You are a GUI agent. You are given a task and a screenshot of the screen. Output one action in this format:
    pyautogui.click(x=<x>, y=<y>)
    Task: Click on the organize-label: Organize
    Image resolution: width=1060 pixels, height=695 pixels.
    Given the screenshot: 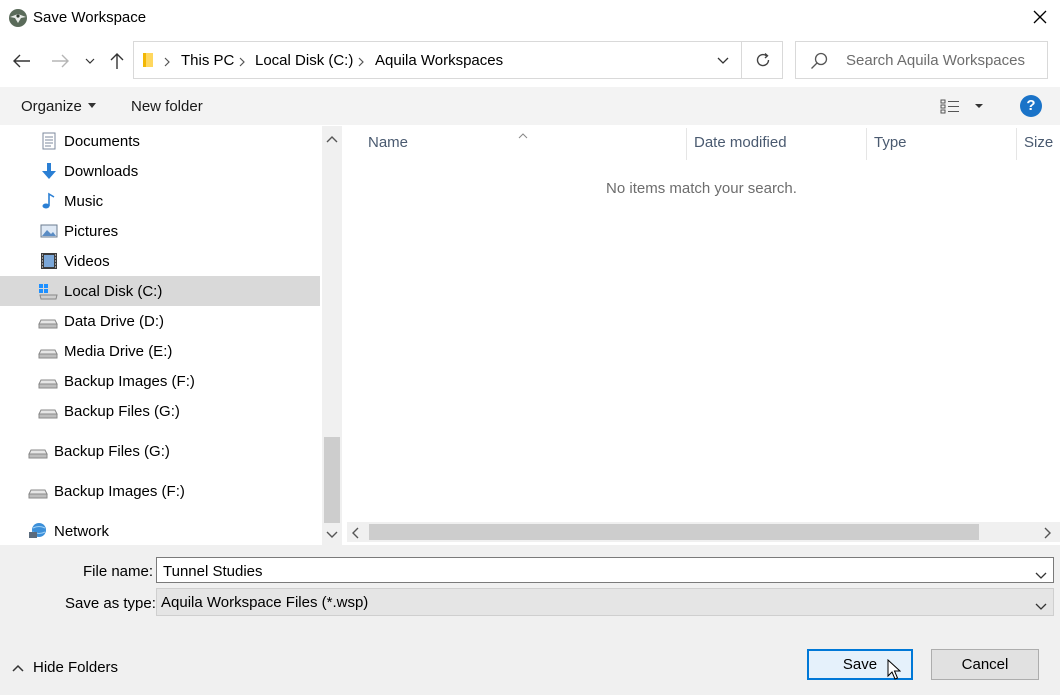 What is the action you would take?
    pyautogui.click(x=51, y=106)
    